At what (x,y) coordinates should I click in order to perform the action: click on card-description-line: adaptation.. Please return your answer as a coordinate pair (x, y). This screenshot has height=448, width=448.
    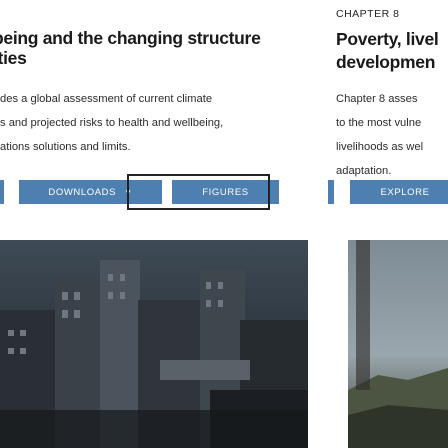
    Looking at the image, I should click on (364, 171).